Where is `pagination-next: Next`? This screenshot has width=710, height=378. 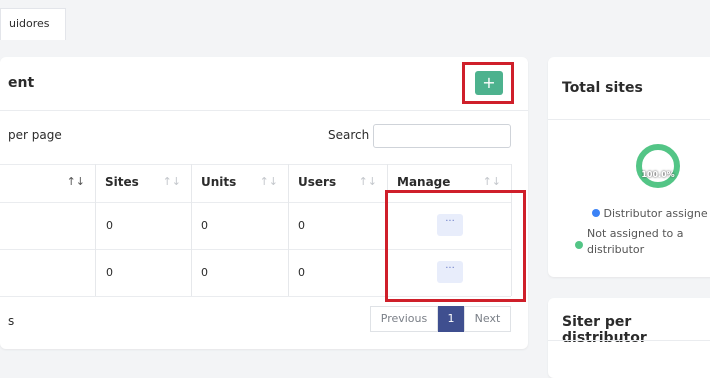 pagination-next: Next is located at coordinates (487, 319).